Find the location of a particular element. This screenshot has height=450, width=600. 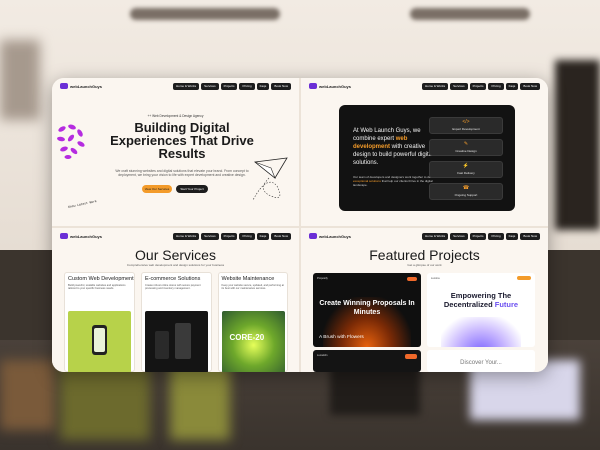

service-card-image: CORE-20 is located at coordinates (253, 341).